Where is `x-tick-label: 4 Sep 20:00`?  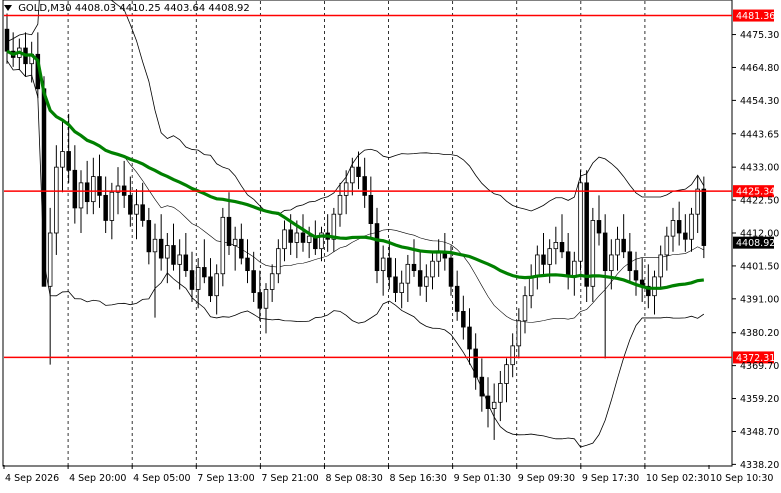
x-tick-label: 4 Sep 20:00 is located at coordinates (97, 478).